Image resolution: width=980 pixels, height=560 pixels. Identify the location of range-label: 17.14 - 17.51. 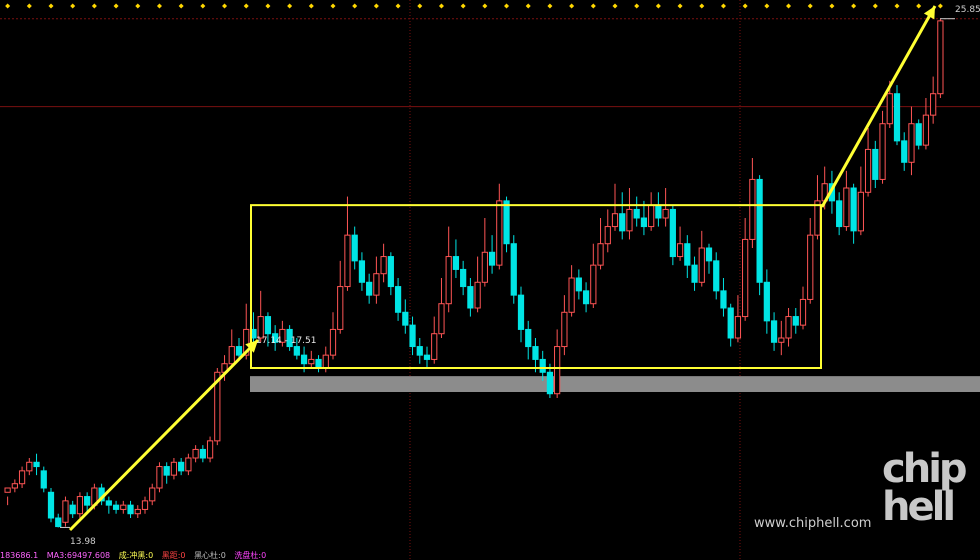
(286, 341).